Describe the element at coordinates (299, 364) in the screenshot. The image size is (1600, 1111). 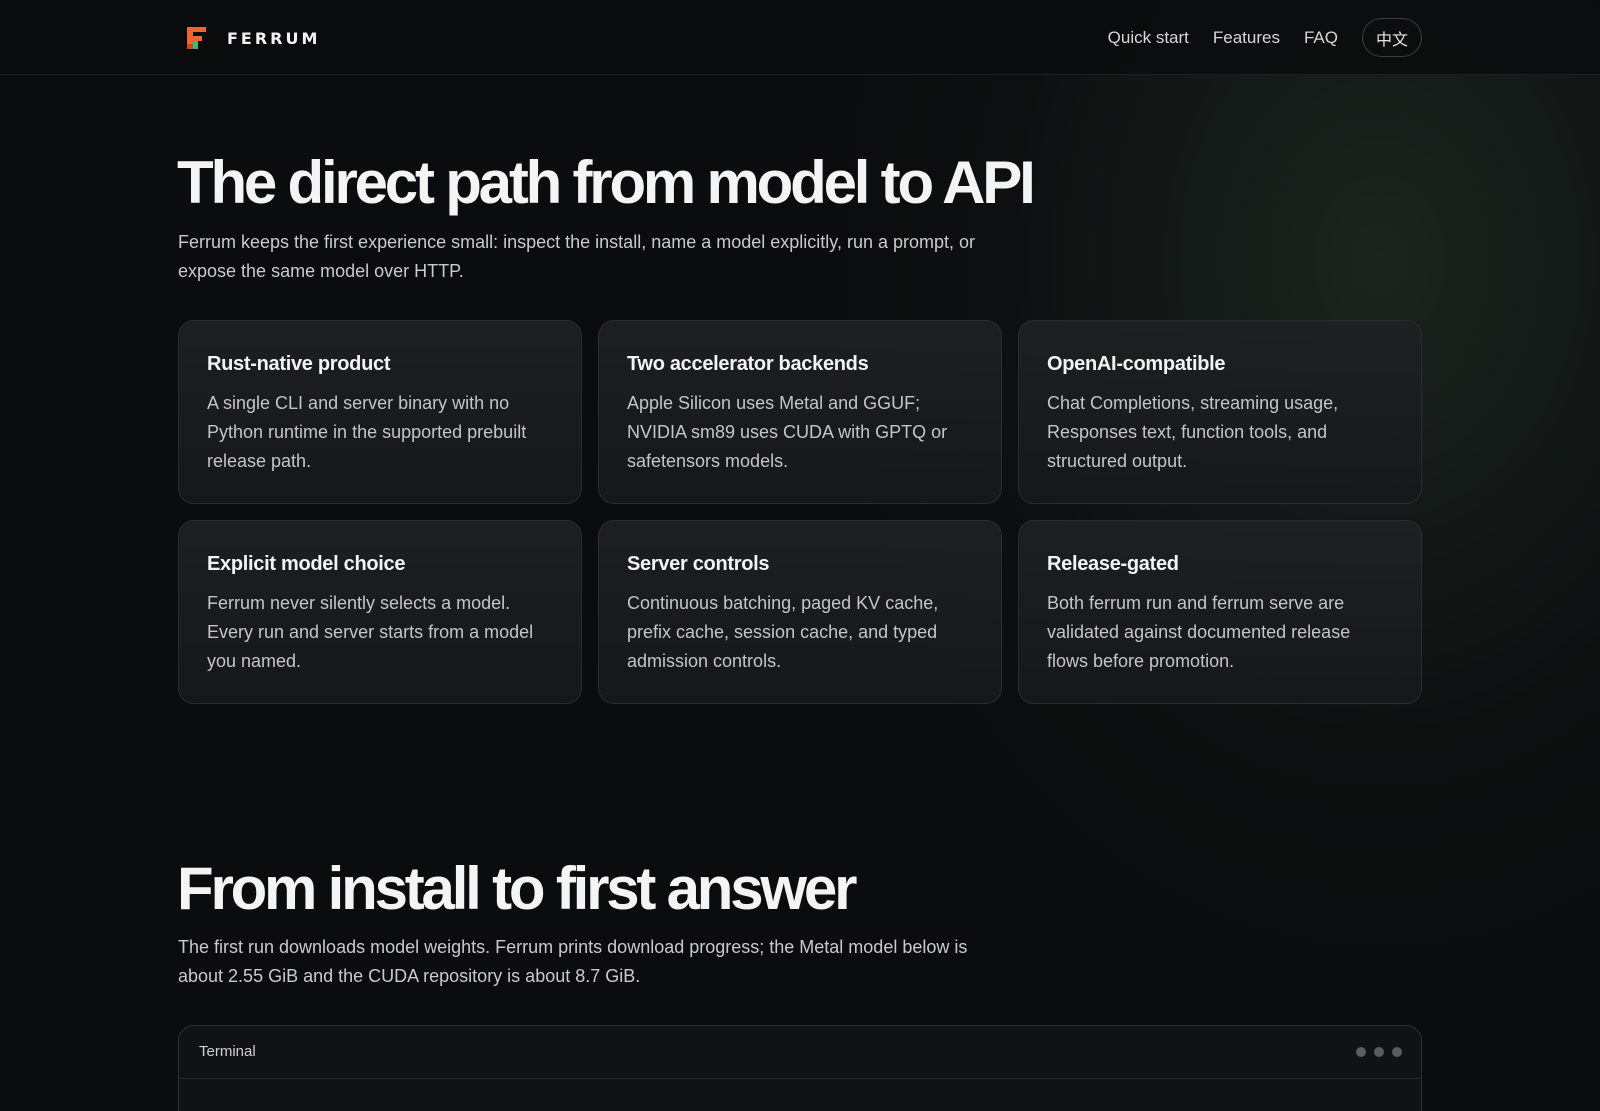
I see `feature-title: Rust-native product` at that location.